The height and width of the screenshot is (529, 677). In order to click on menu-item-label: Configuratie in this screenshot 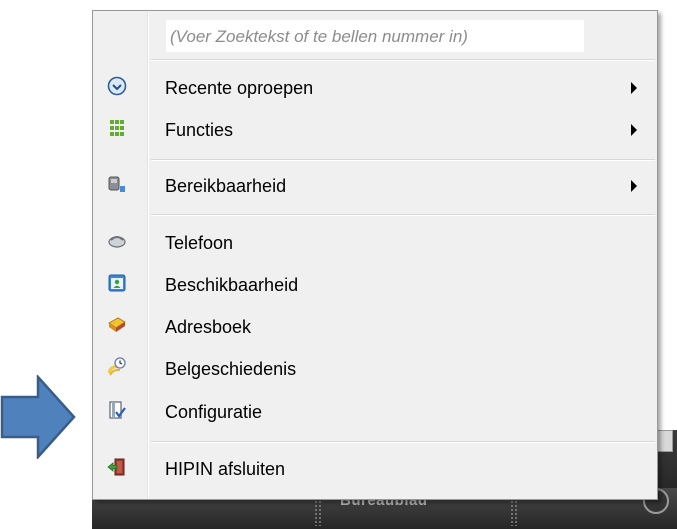, I will do `click(214, 412)`.